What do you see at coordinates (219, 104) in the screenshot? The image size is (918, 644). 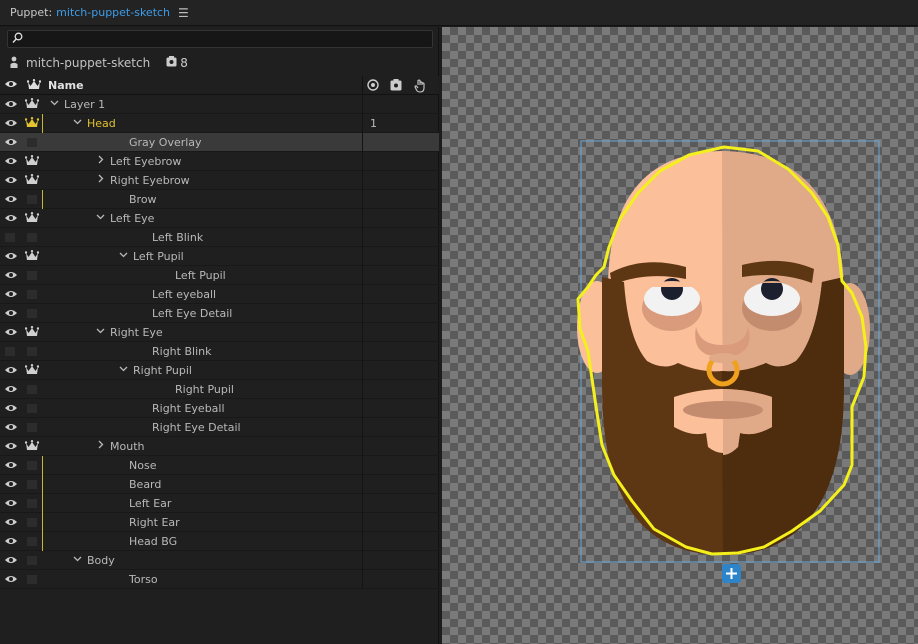 I see `layer-row: Layer 1` at bounding box center [219, 104].